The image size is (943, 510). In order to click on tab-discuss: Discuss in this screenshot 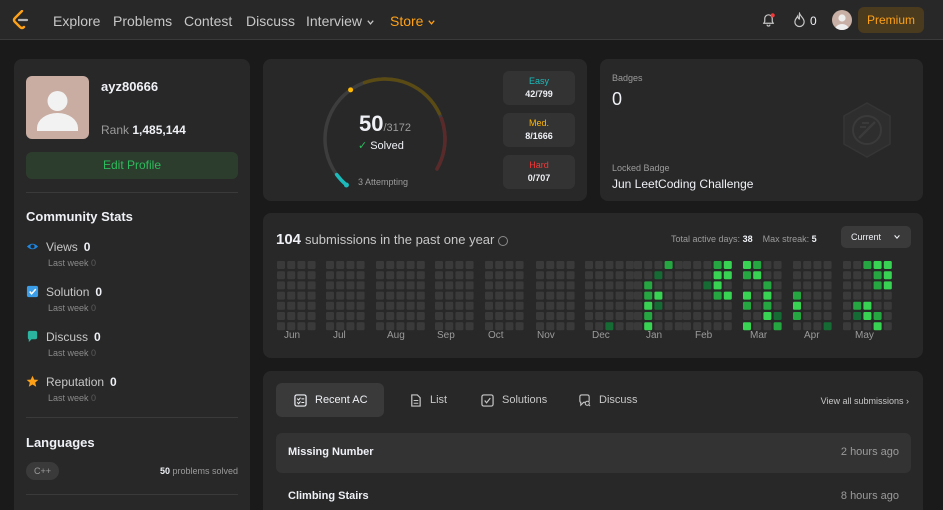, I will do `click(608, 400)`.